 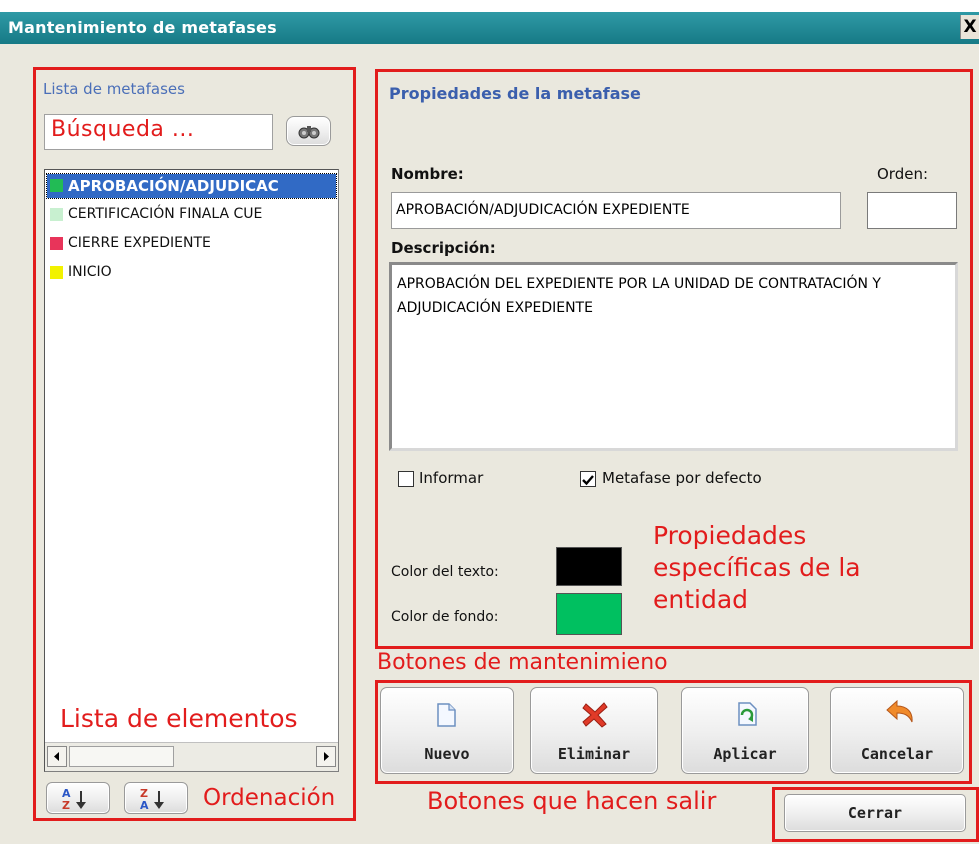 What do you see at coordinates (173, 186) in the screenshot?
I see `list-item-label: APROBACIÓN/ADJUDICAC` at bounding box center [173, 186].